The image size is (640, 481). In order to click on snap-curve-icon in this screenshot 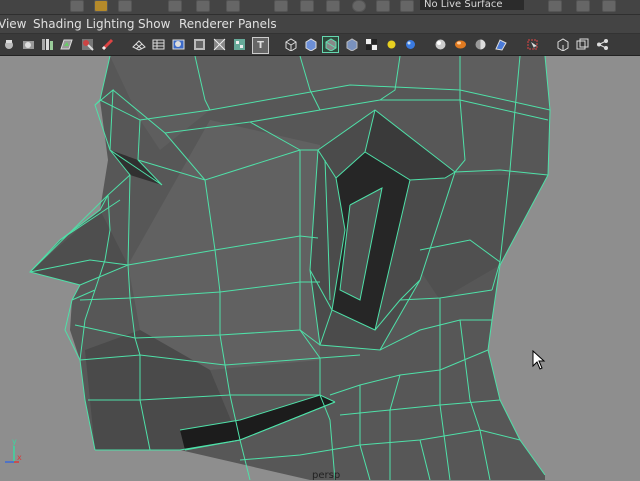, I will do `click(307, 6)`.